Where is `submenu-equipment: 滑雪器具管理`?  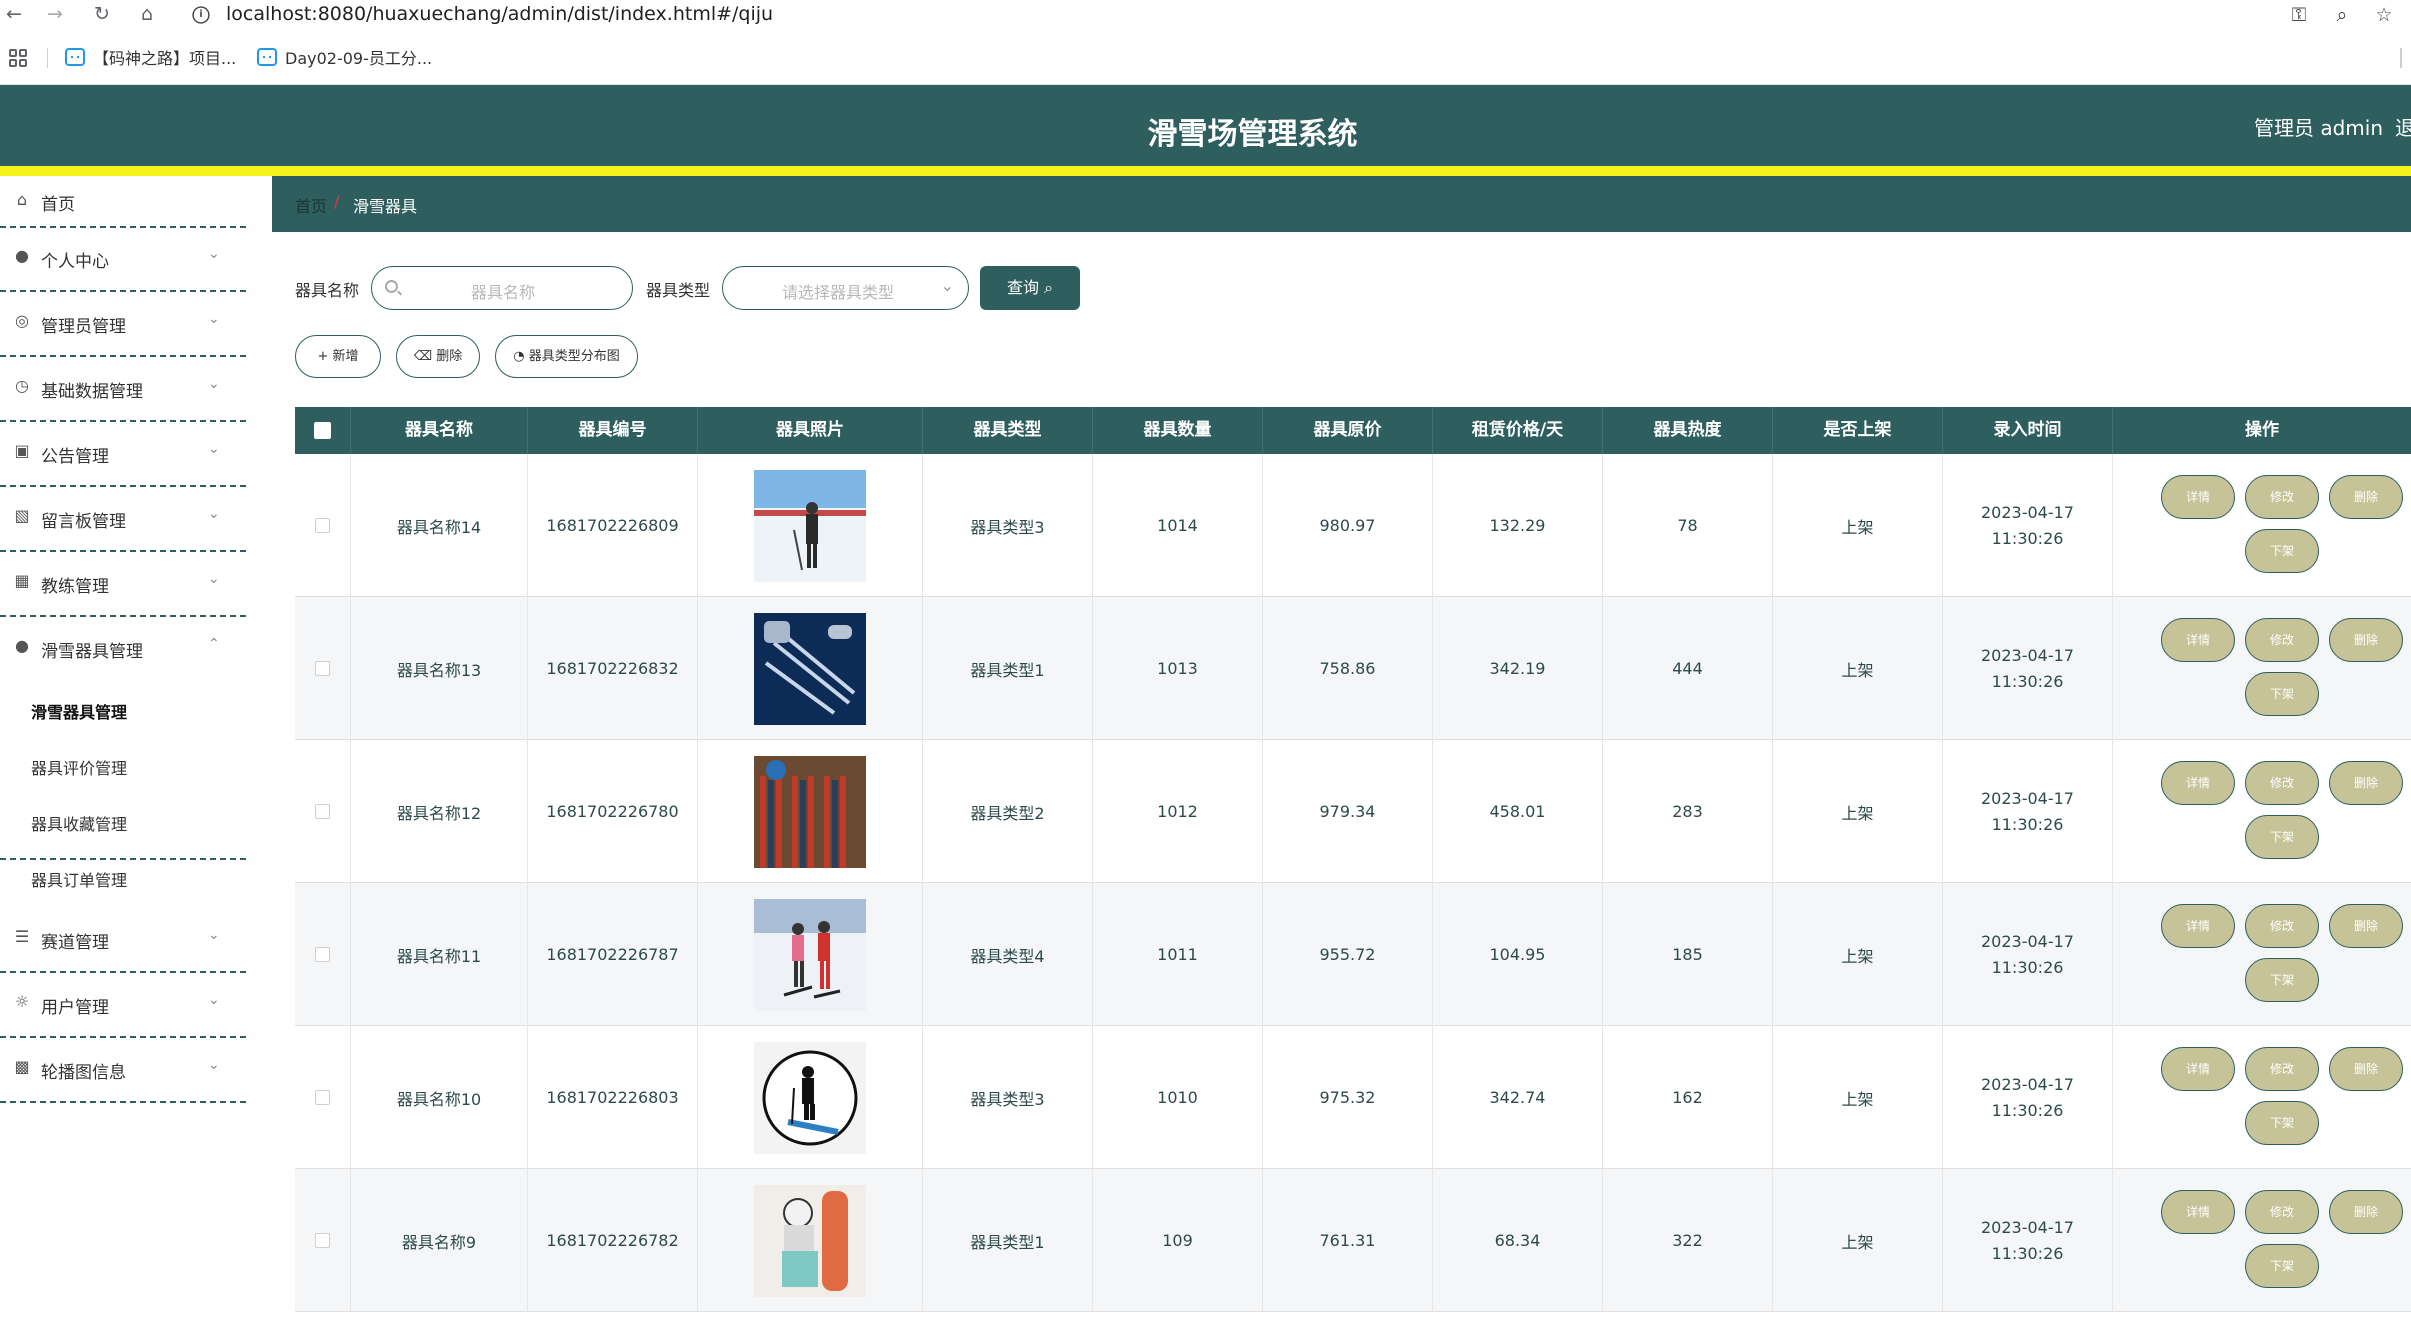
submenu-equipment: 滑雪器具管理 is located at coordinates (79, 711).